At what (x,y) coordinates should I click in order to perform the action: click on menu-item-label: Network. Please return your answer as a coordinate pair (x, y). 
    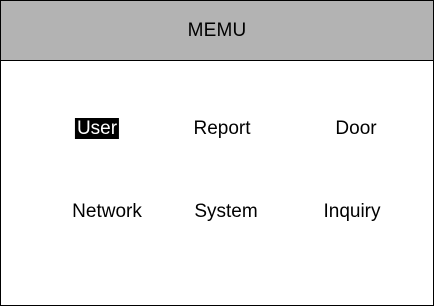
    Looking at the image, I should click on (107, 211).